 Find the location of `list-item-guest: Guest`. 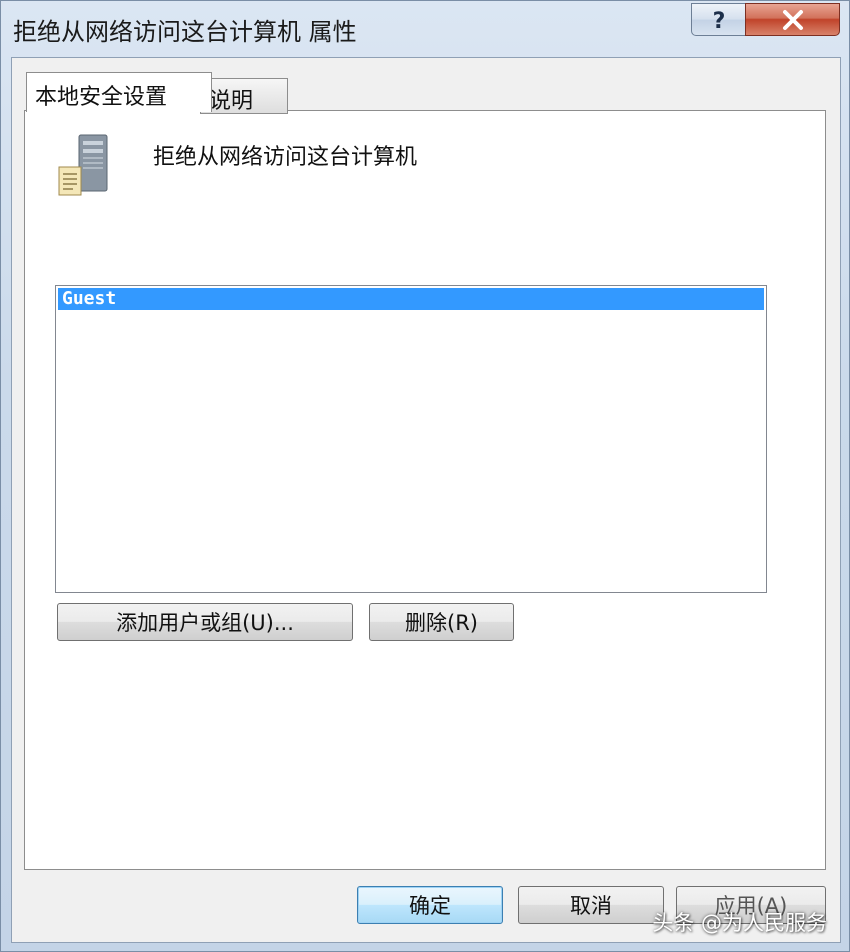

list-item-guest: Guest is located at coordinates (411, 299).